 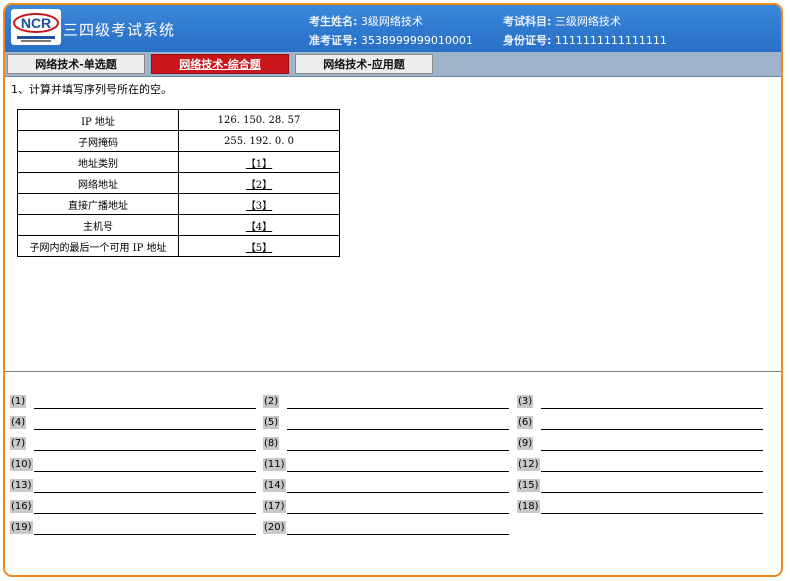 What do you see at coordinates (527, 40) in the screenshot?
I see `id-label: 身份证号:` at bounding box center [527, 40].